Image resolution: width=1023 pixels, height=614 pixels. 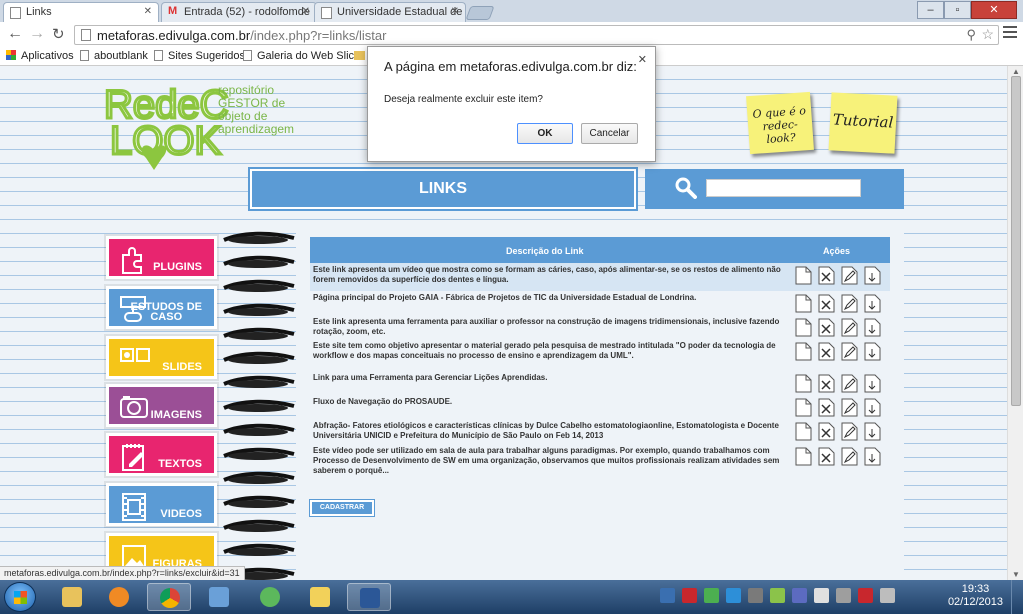 What do you see at coordinates (971, 35) in the screenshot?
I see `search-icon: ⚲` at bounding box center [971, 35].